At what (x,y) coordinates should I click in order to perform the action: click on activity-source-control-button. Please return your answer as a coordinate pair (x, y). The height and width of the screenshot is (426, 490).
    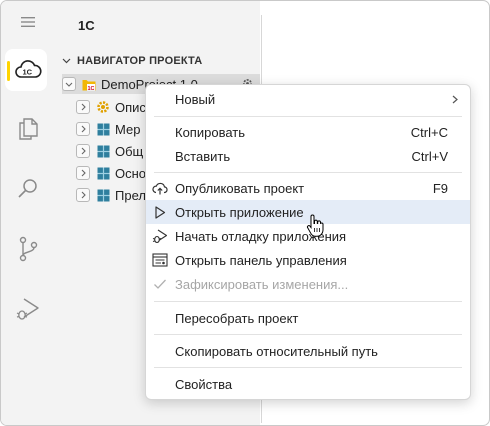
    Looking at the image, I should click on (27, 249).